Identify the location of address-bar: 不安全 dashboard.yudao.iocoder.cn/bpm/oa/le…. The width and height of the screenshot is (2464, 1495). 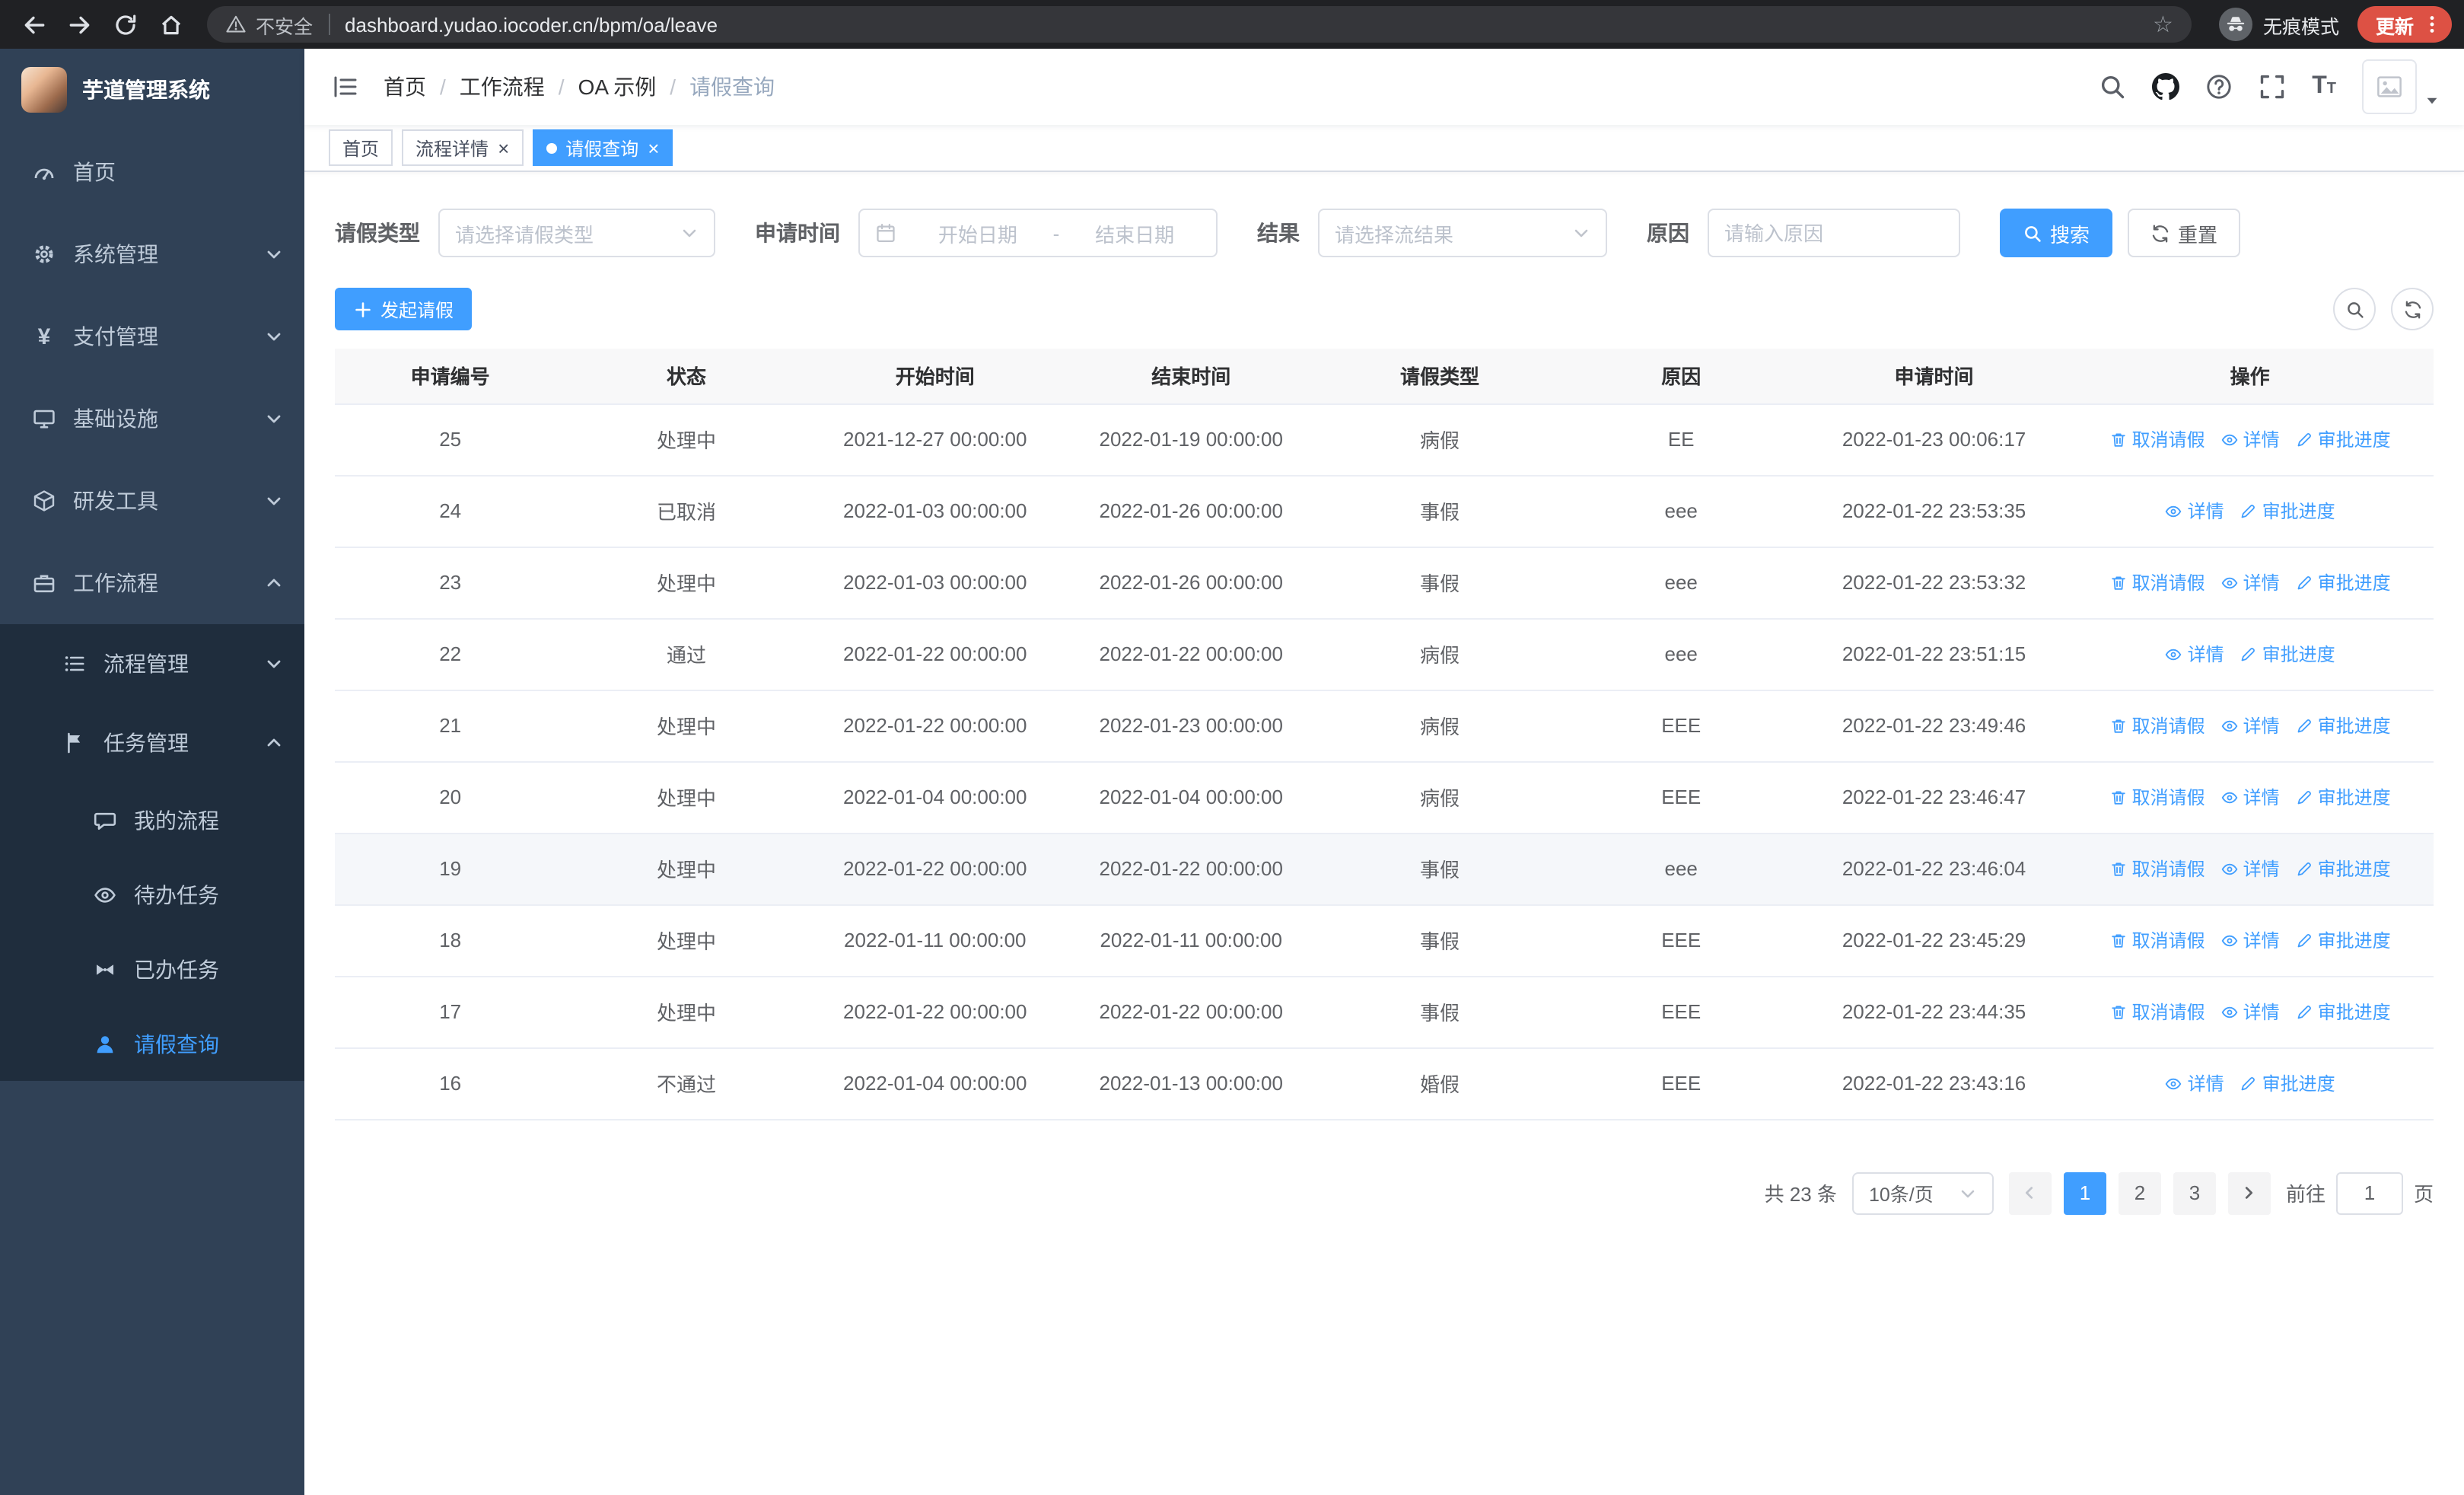
(1199, 25).